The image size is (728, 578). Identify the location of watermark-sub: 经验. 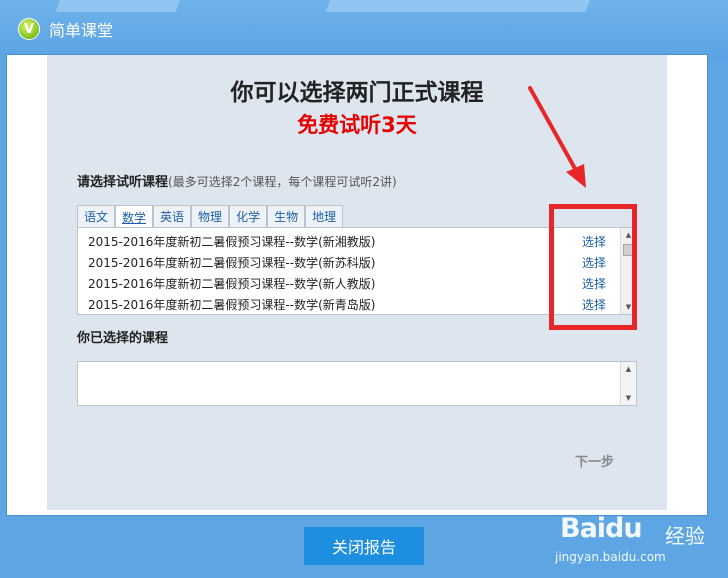
(685, 536).